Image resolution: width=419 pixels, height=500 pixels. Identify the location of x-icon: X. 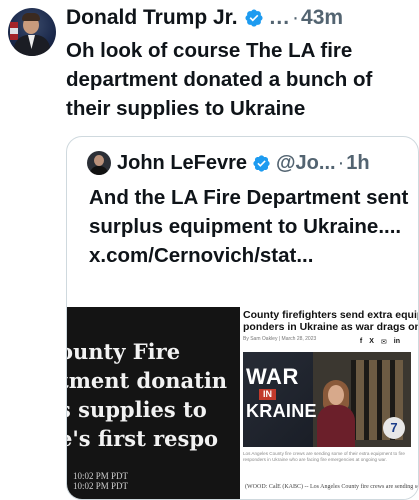
(371, 341).